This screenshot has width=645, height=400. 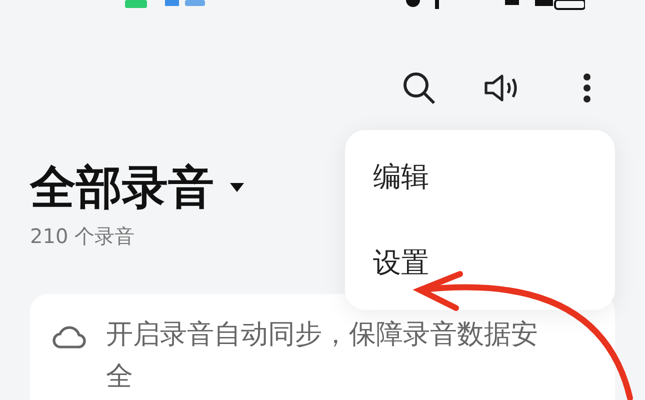 I want to click on dropdown-caret-icon, so click(x=237, y=187).